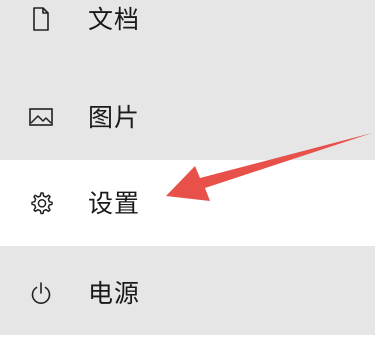  What do you see at coordinates (41, 293) in the screenshot?
I see `power-icon` at bounding box center [41, 293].